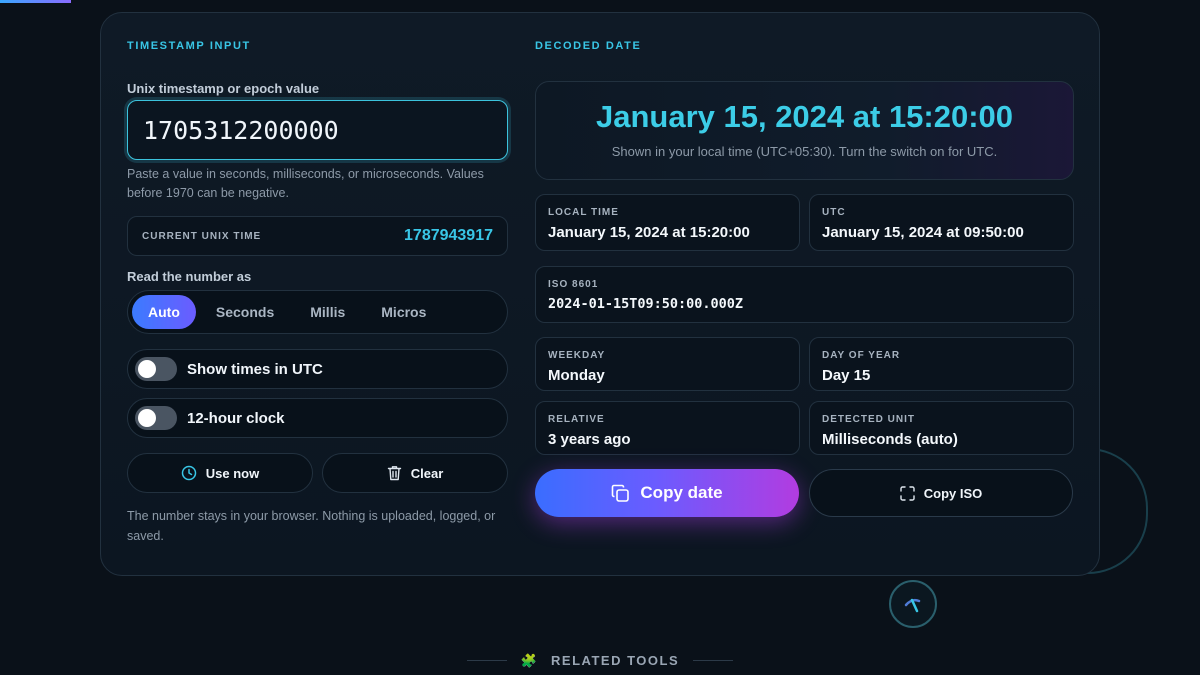 This screenshot has height=675, width=1200. I want to click on current-unix-time: CURRENT UNIX TIME 1787943917, so click(317, 236).